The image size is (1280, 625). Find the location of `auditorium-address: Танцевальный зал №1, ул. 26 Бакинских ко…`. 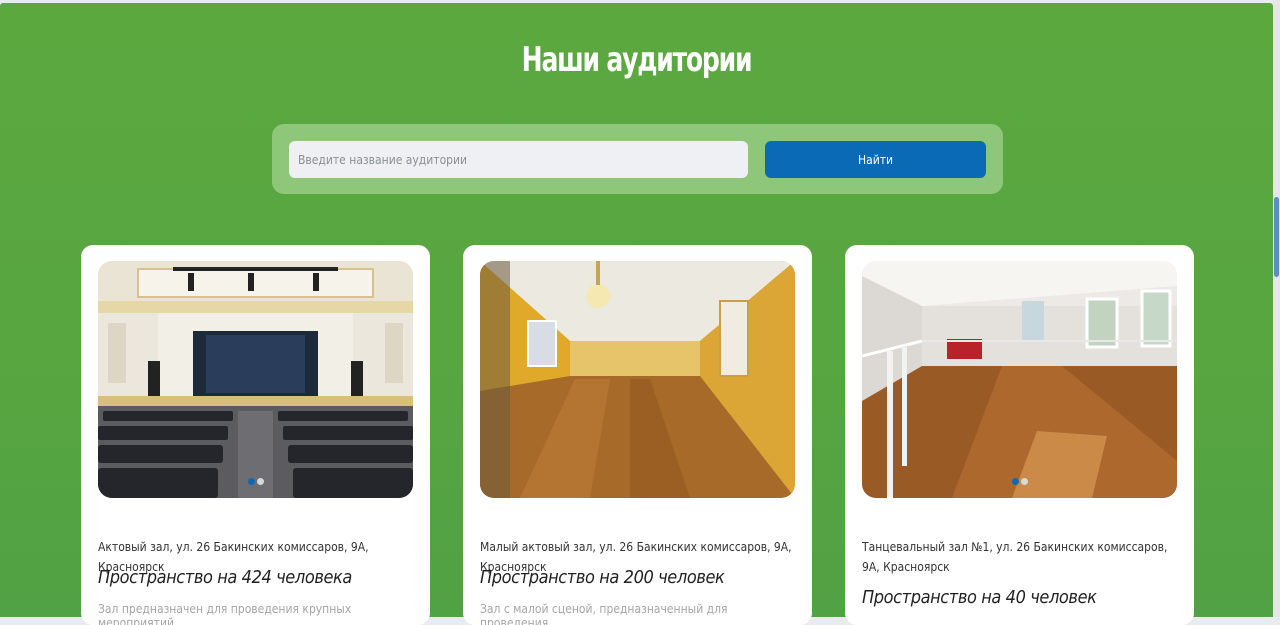

auditorium-address: Танцевальный зал №1, ул. 26 Бакинских ко… is located at coordinates (1015, 557).